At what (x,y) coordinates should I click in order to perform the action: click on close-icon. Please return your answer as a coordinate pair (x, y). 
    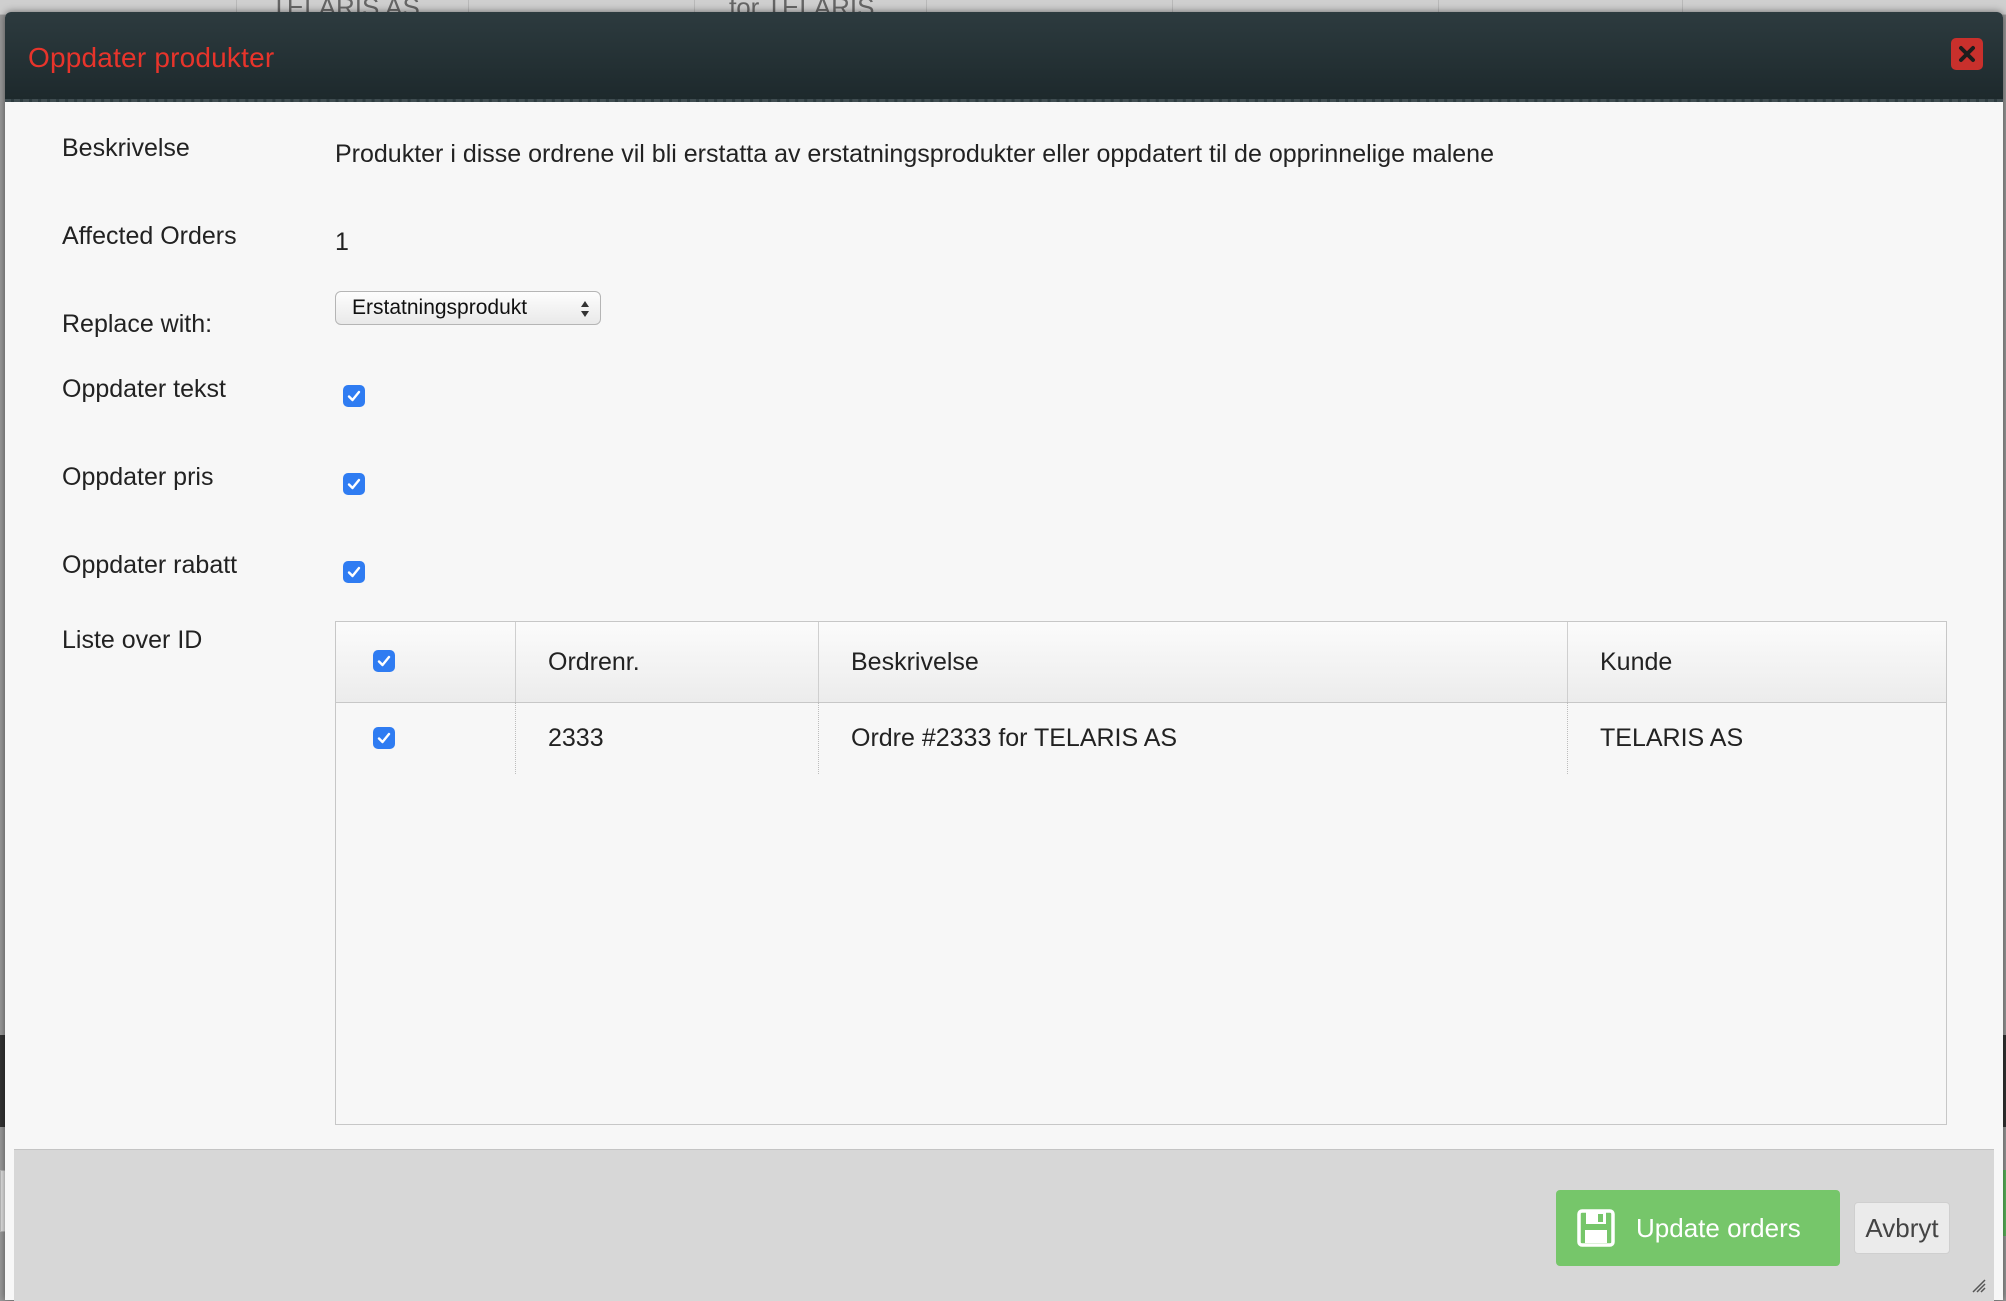
    Looking at the image, I should click on (1967, 54).